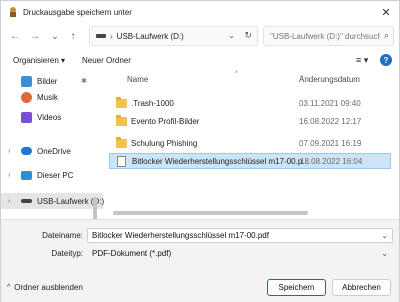 This screenshot has width=400, height=302. I want to click on nav-item-dieser-pc: › Dieser PC, so click(52, 175).